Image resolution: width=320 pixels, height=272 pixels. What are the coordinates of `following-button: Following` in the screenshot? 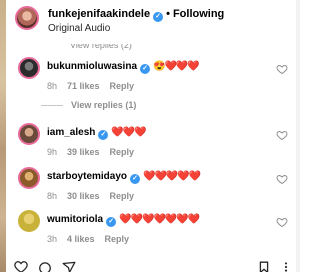 It's located at (198, 14).